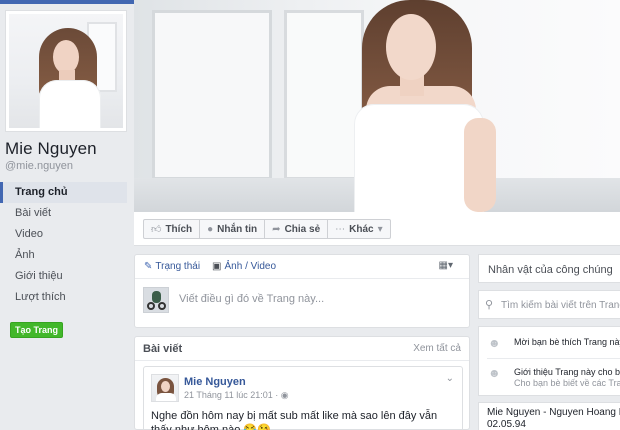  Describe the element at coordinates (276, 229) in the screenshot. I see `share-arrow-icon: ➦` at that location.